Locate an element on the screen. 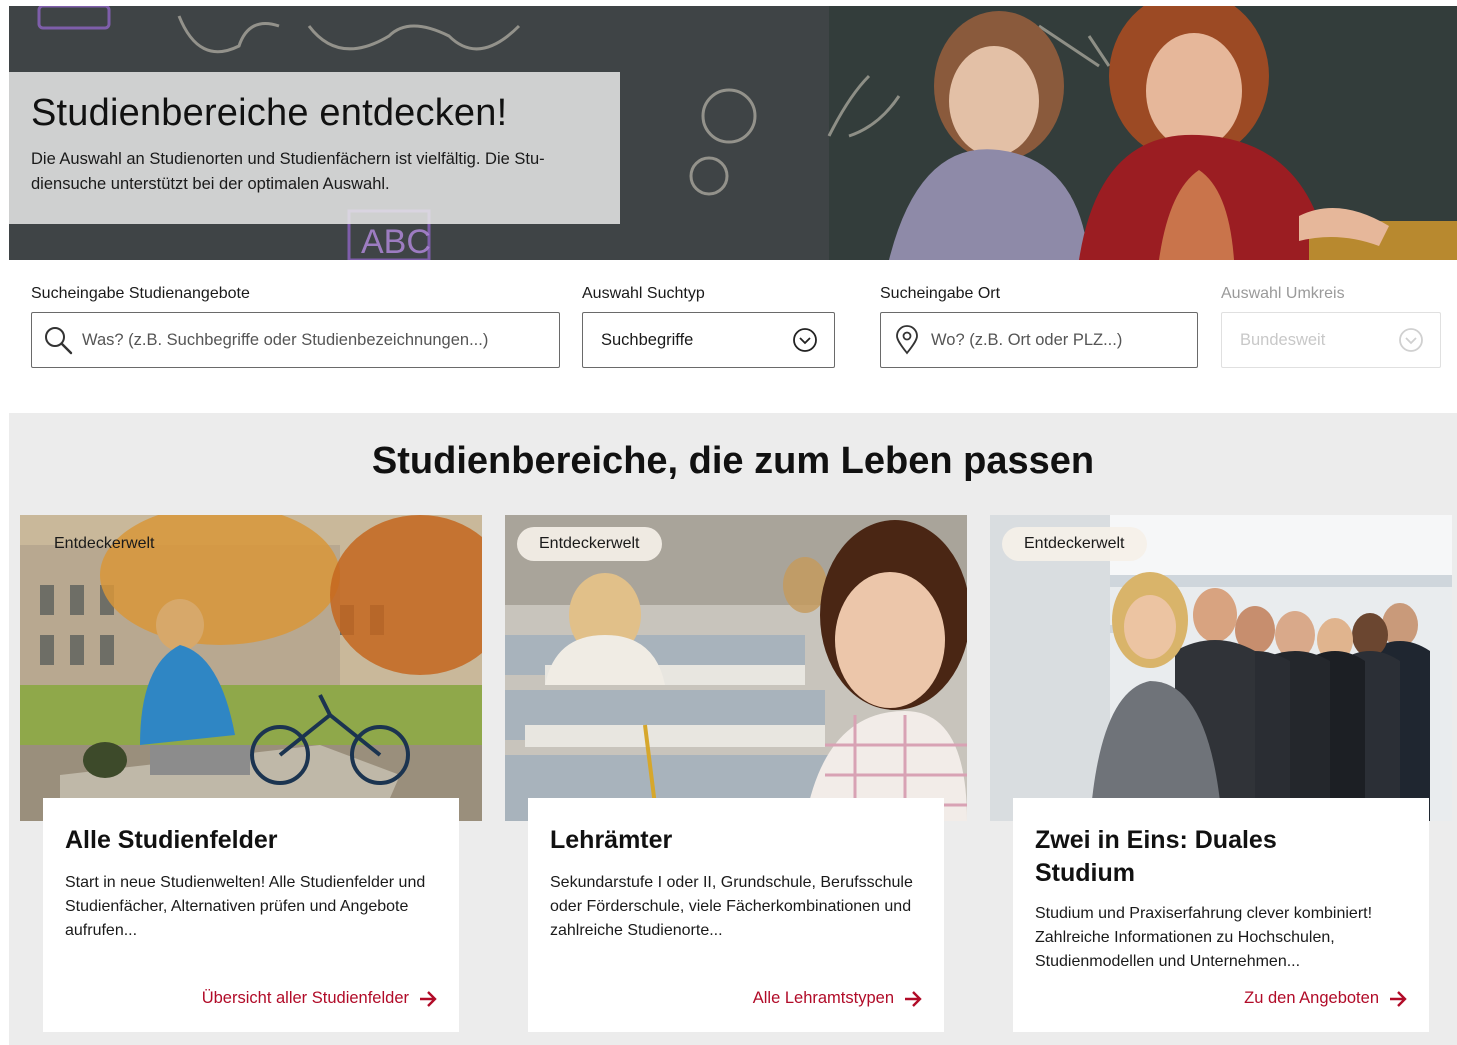 The image size is (1457, 1045). location-input: Wo? (z.B. Ort oder PLZ...) is located at coordinates (1039, 340).